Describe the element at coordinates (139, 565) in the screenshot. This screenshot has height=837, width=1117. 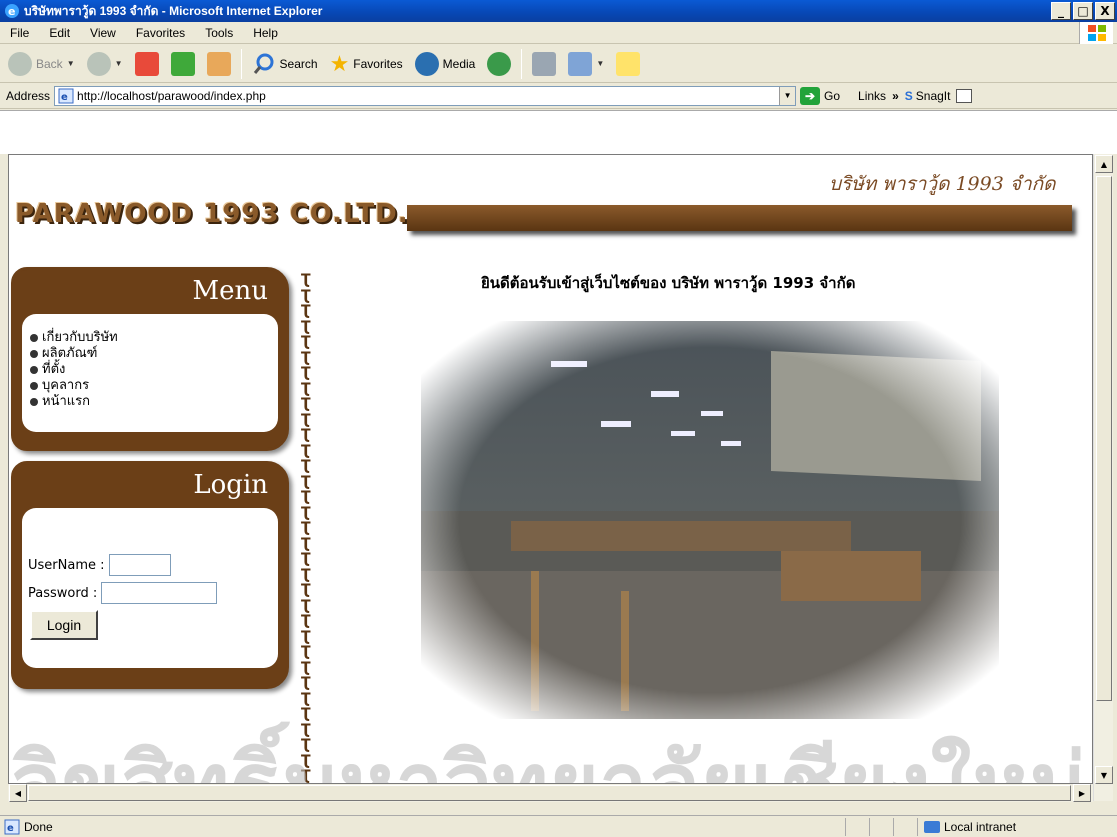
I see `username-input` at that location.